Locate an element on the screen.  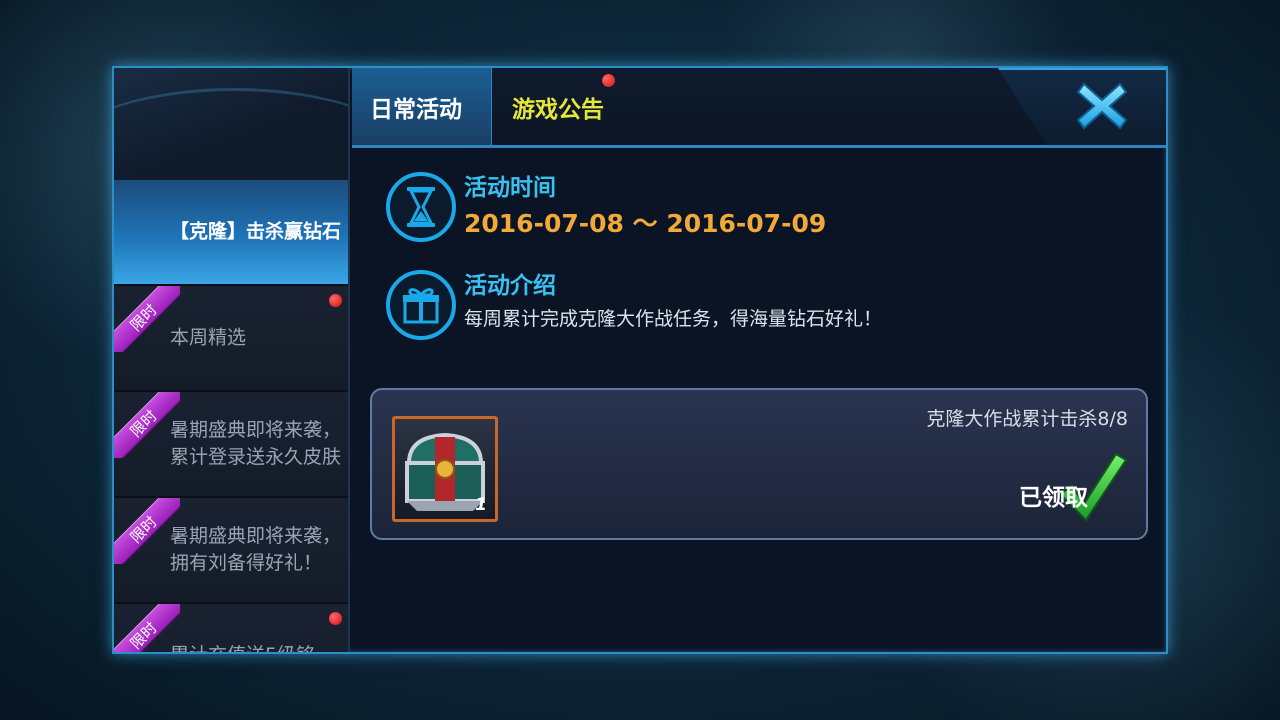
close-button is located at coordinates (1102, 106).